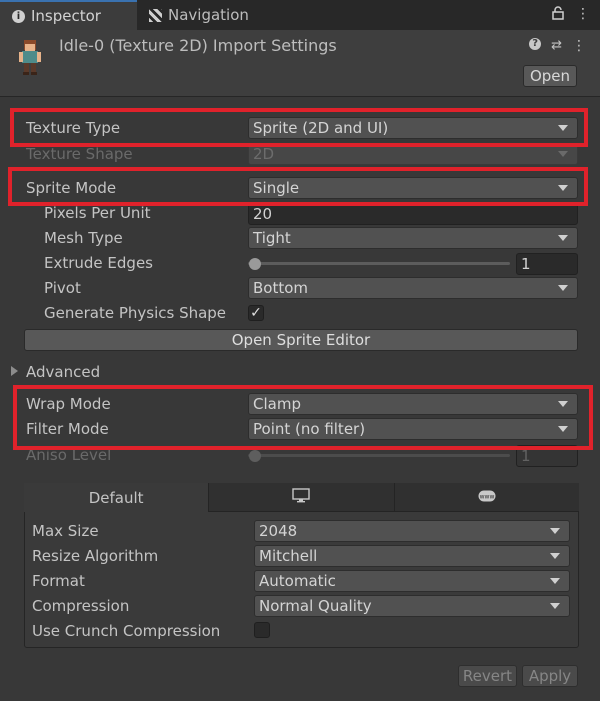 This screenshot has width=600, height=701. Describe the element at coordinates (412, 581) in the screenshot. I see `format-dropdown: Automatic` at that location.